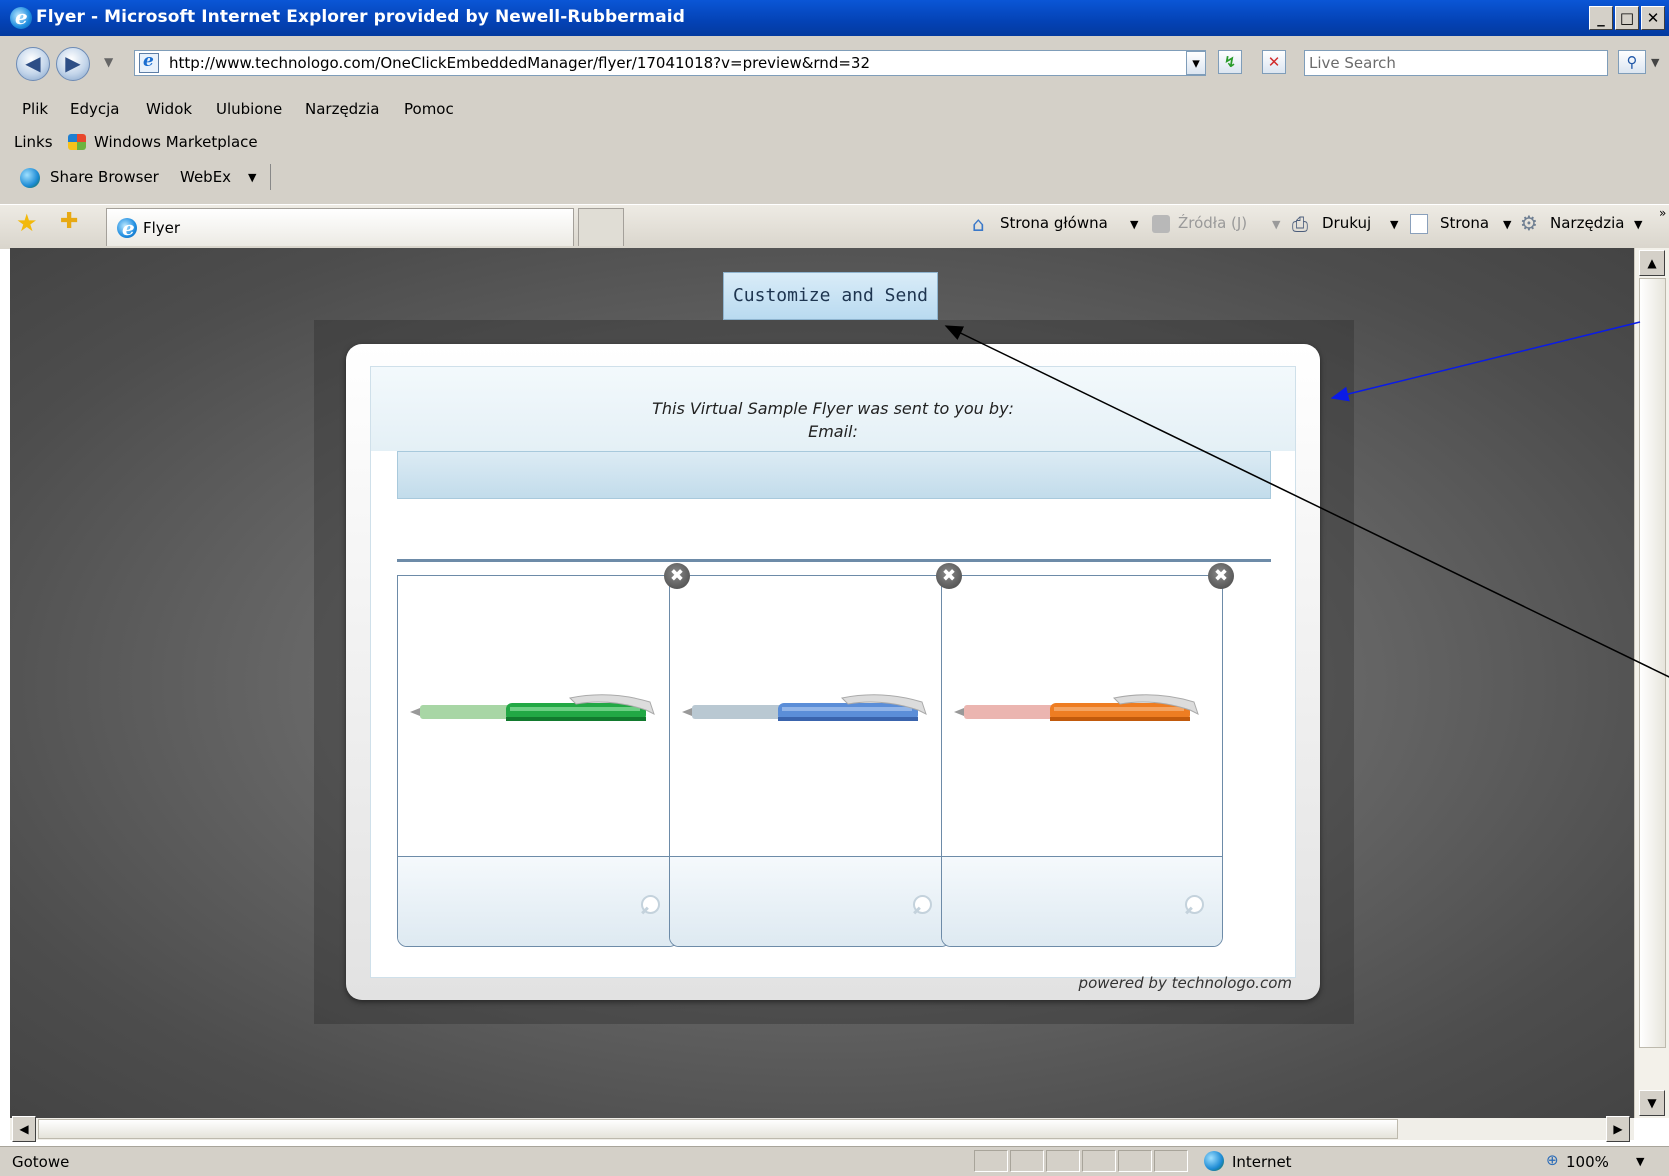  I want to click on tools-dropdown-icon: ▼, so click(1638, 224).